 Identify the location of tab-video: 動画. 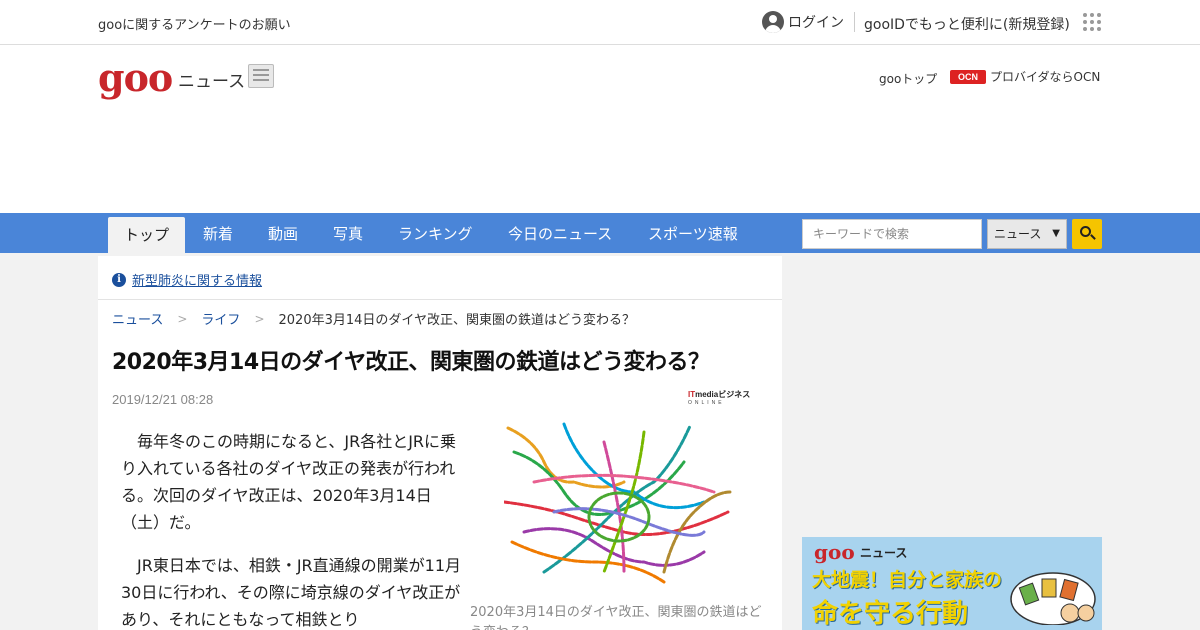
(283, 233).